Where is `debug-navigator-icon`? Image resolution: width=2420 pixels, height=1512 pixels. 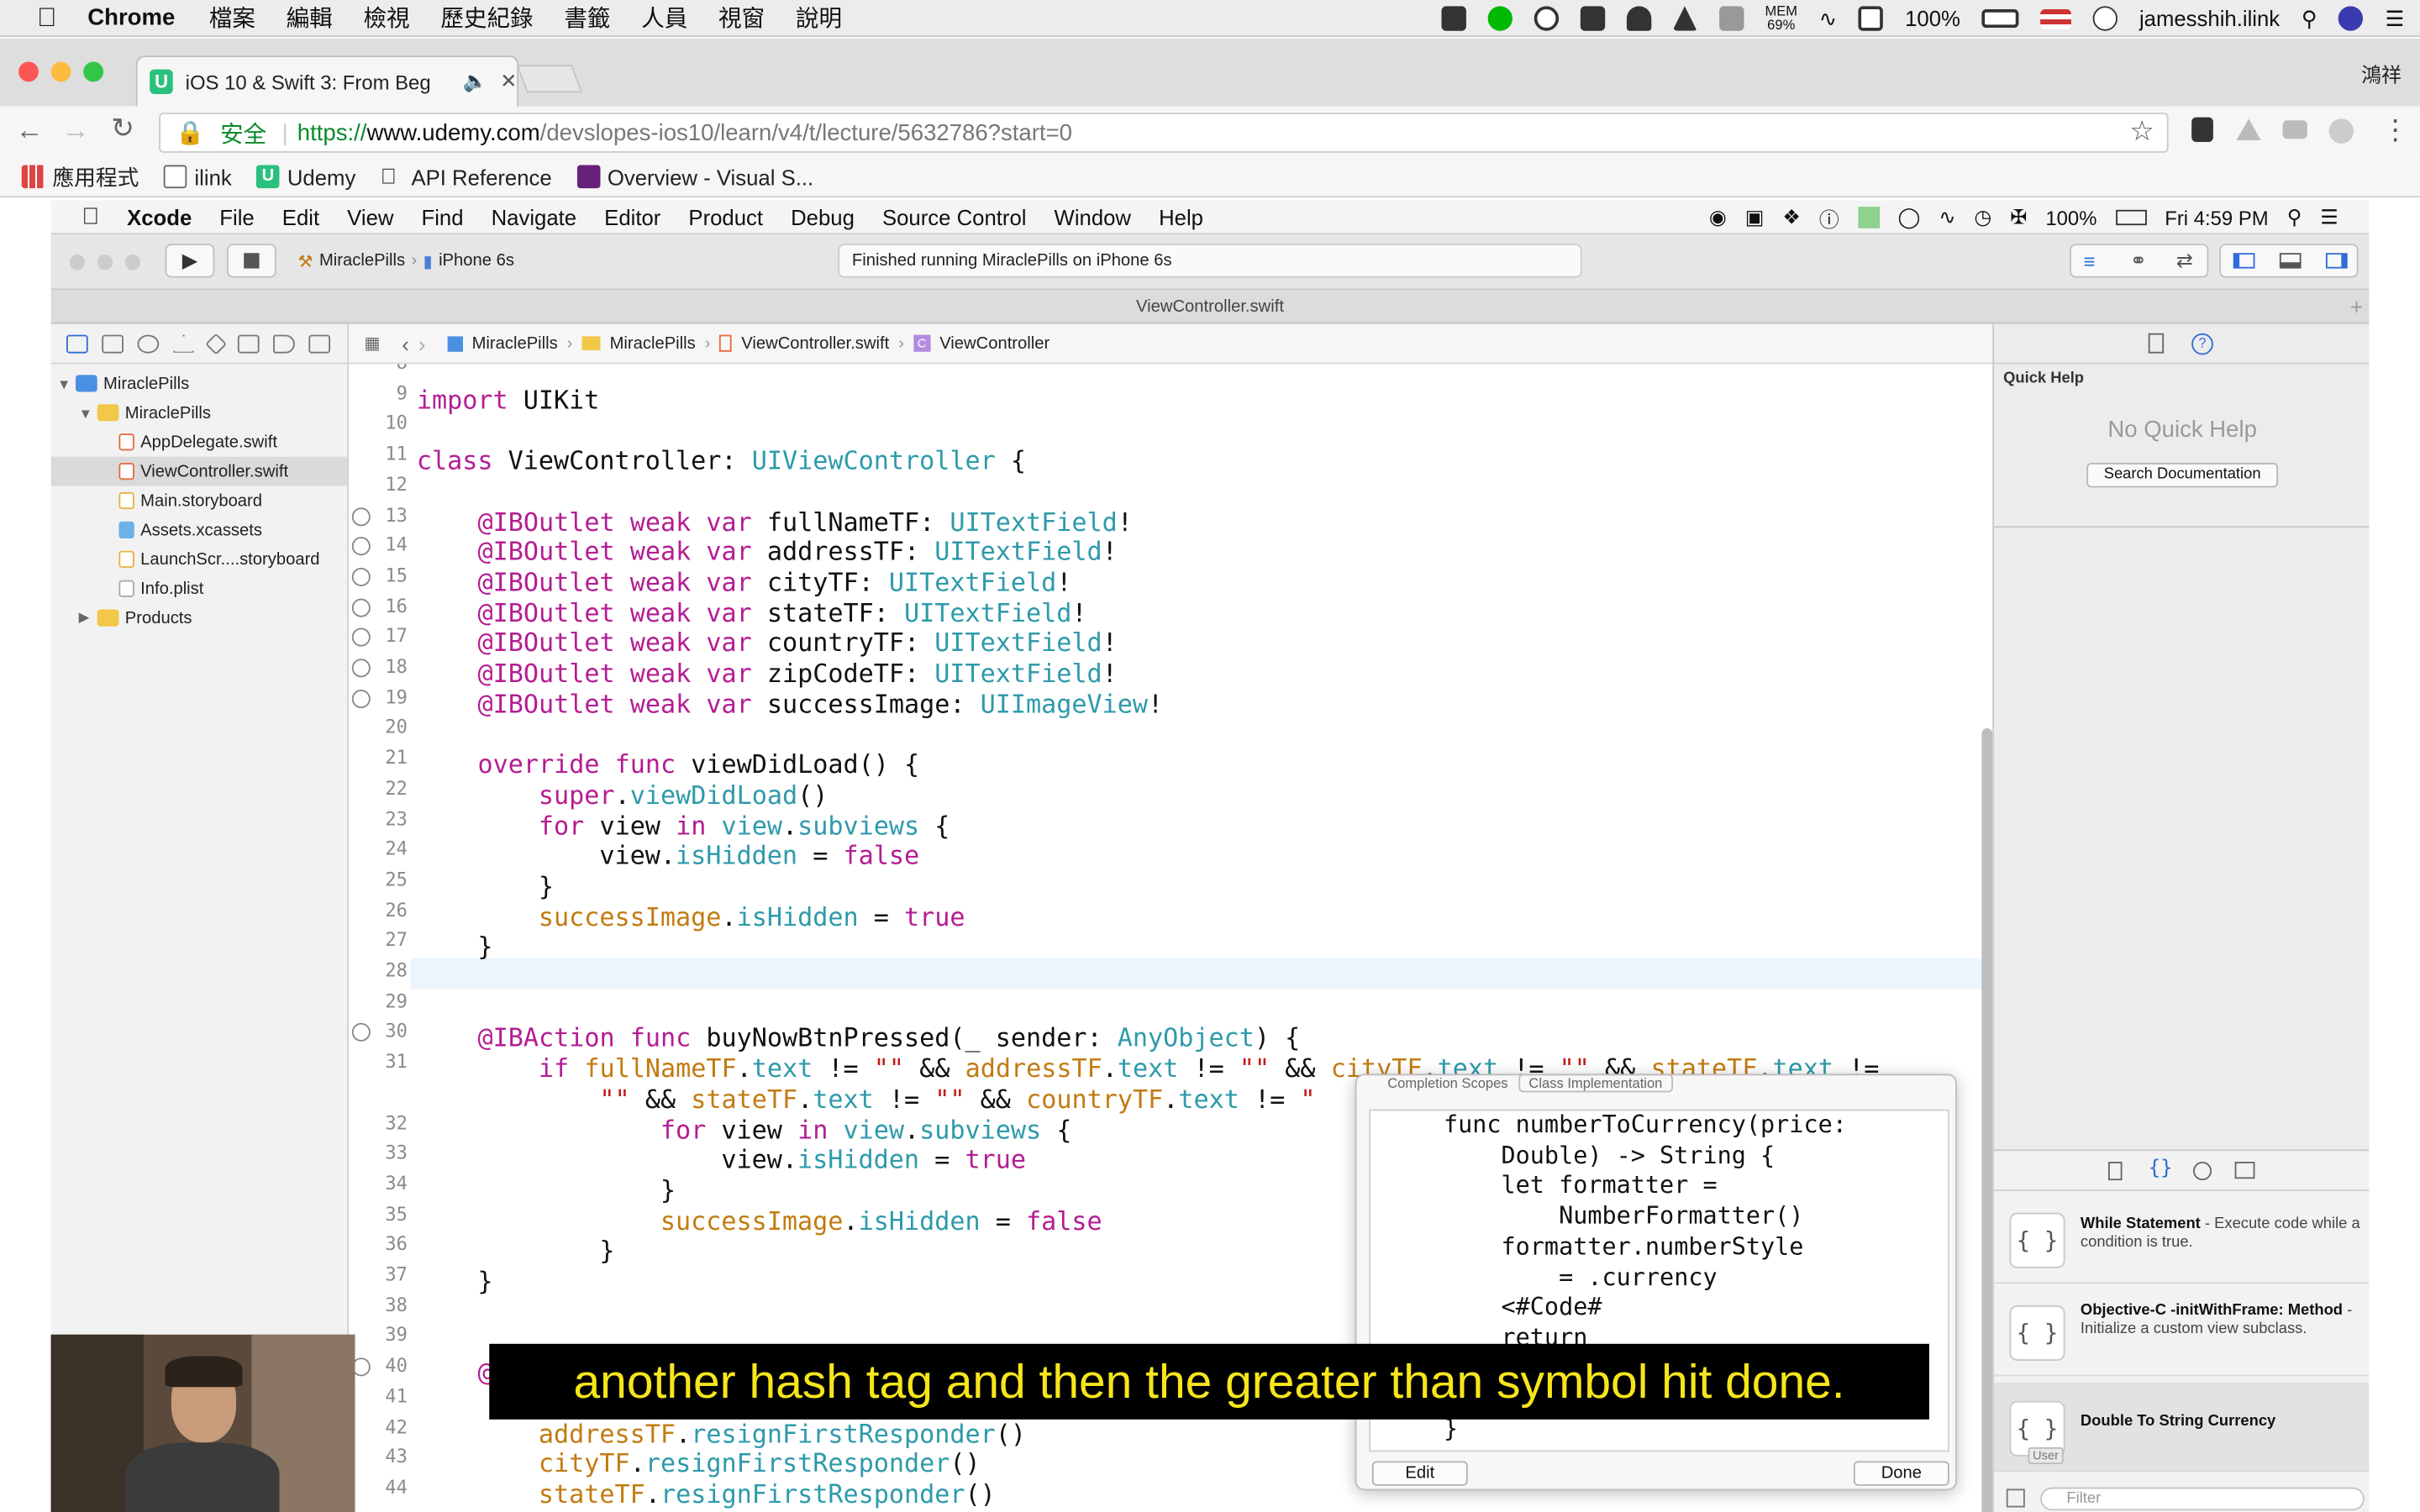 debug-navigator-icon is located at coordinates (248, 343).